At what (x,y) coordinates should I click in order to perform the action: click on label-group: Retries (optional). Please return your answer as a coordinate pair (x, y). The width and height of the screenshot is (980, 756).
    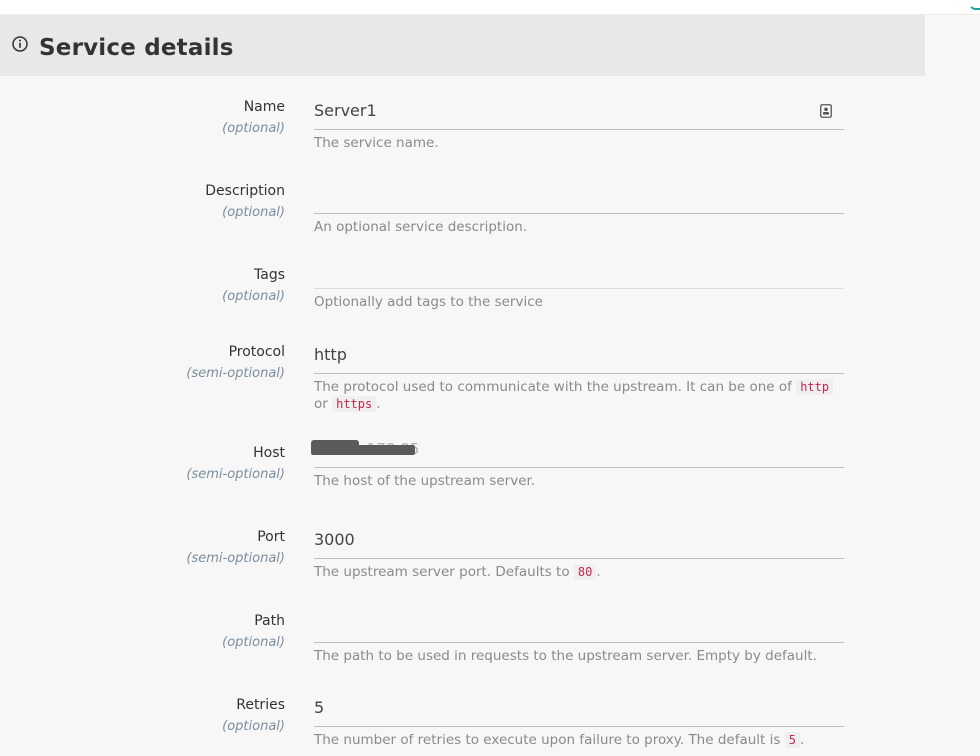
    Looking at the image, I should click on (155, 716).